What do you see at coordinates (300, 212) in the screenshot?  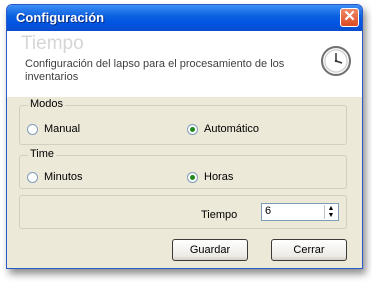 I see `tiempo-spinner: 6 ▲ ▼` at bounding box center [300, 212].